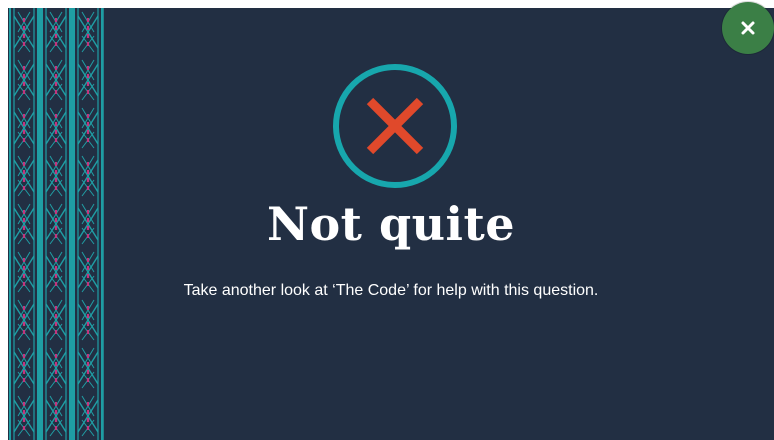 Image resolution: width=774 pixels, height=440 pixels. I want to click on close-button, so click(748, 28).